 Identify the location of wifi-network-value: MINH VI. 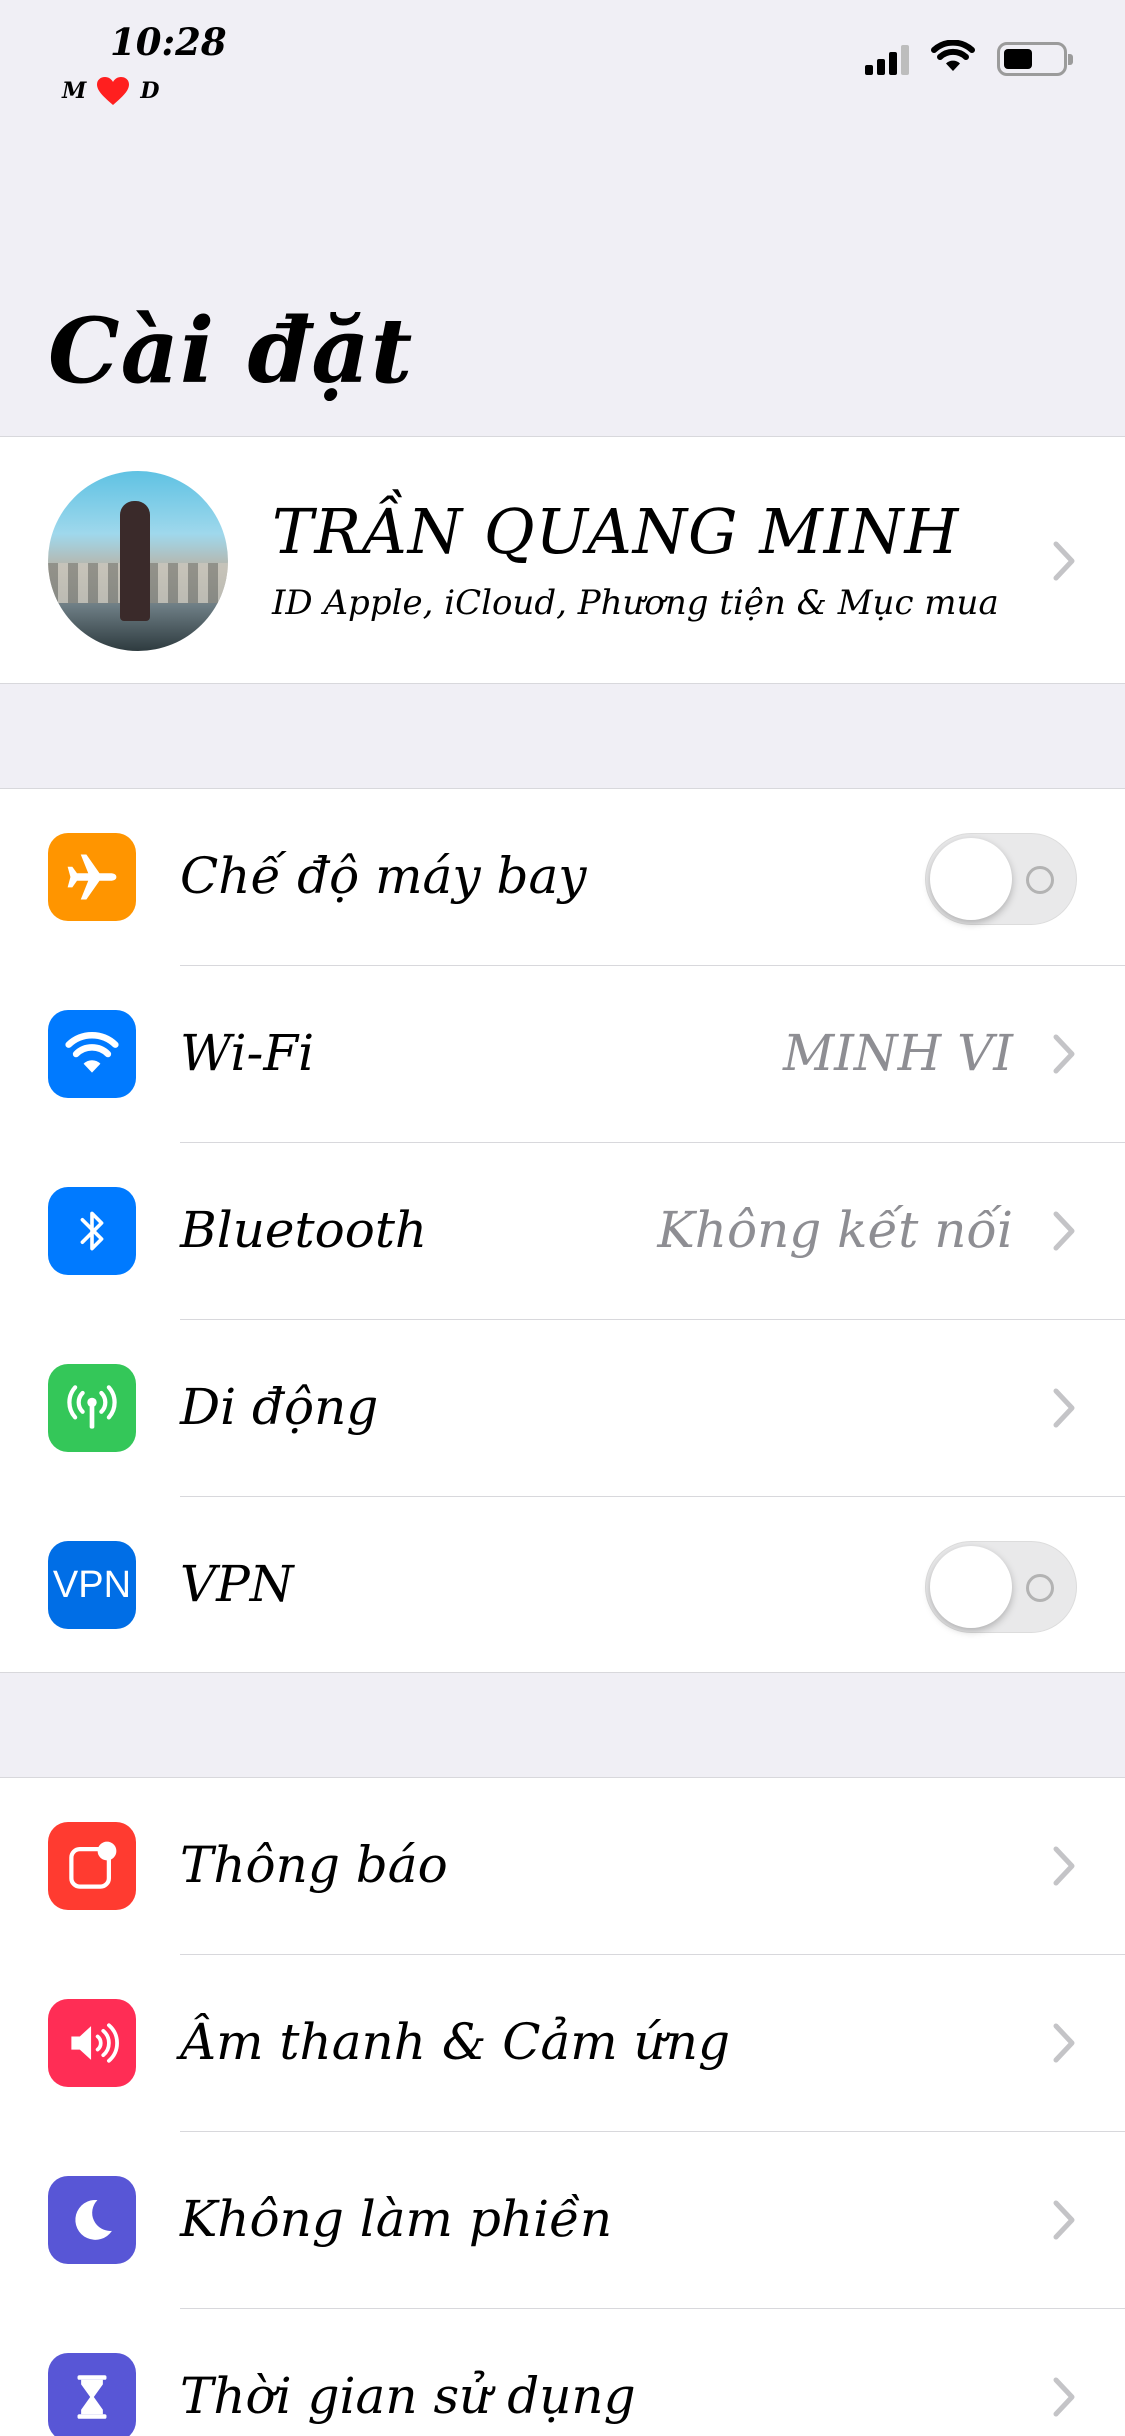
(897, 1053).